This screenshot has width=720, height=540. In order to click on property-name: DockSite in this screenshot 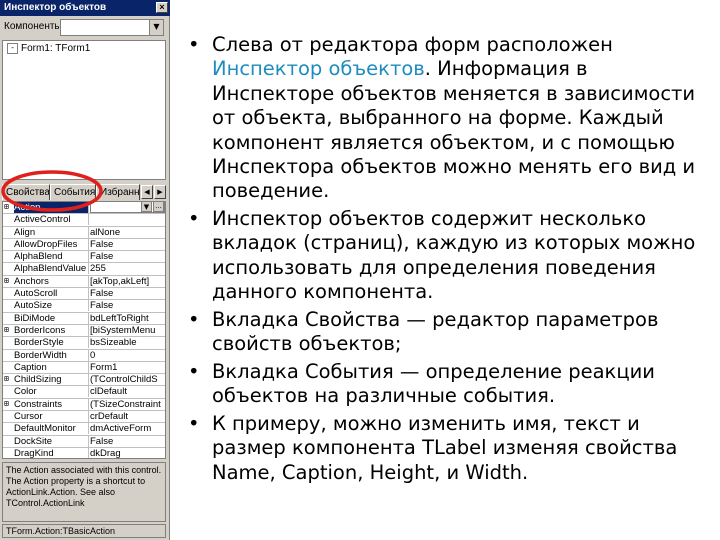, I will do `click(51, 441)`.